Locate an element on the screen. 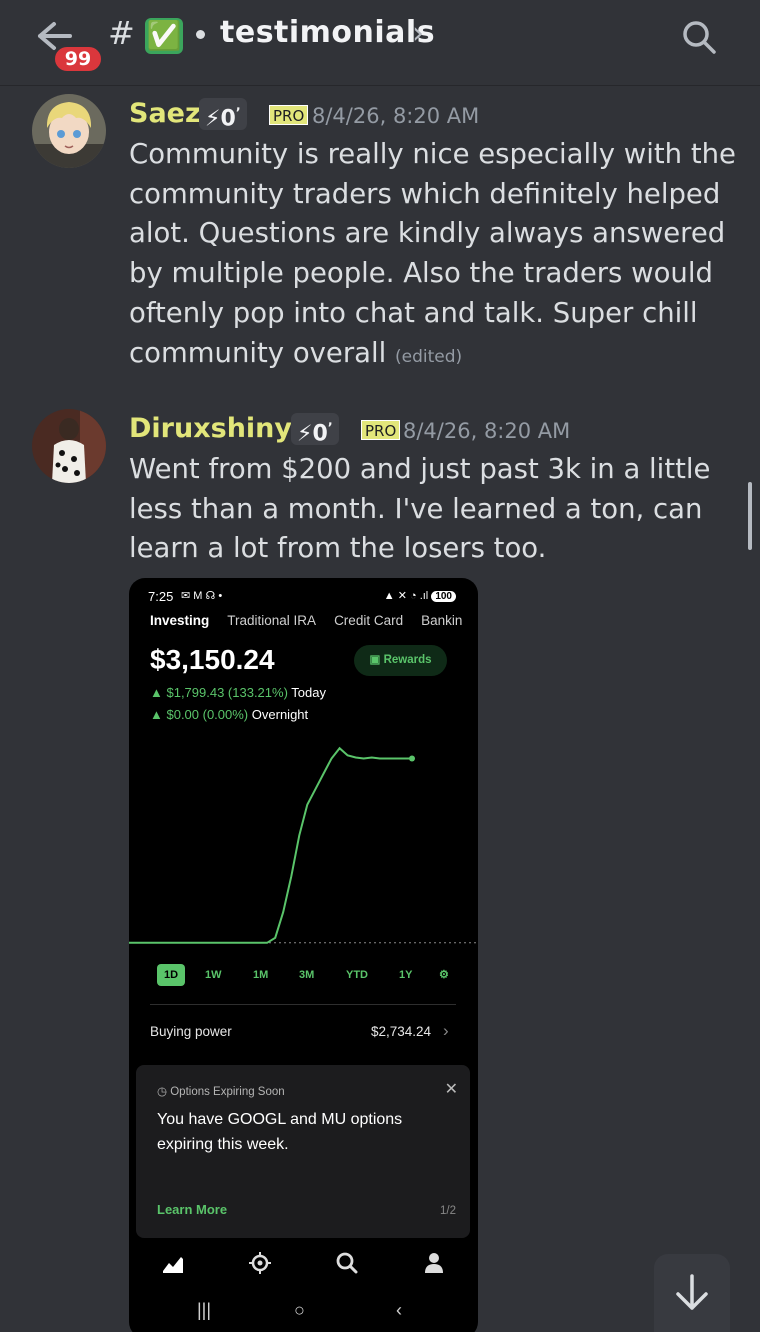 The height and width of the screenshot is (1332, 760). range-1w: 1W is located at coordinates (213, 975).